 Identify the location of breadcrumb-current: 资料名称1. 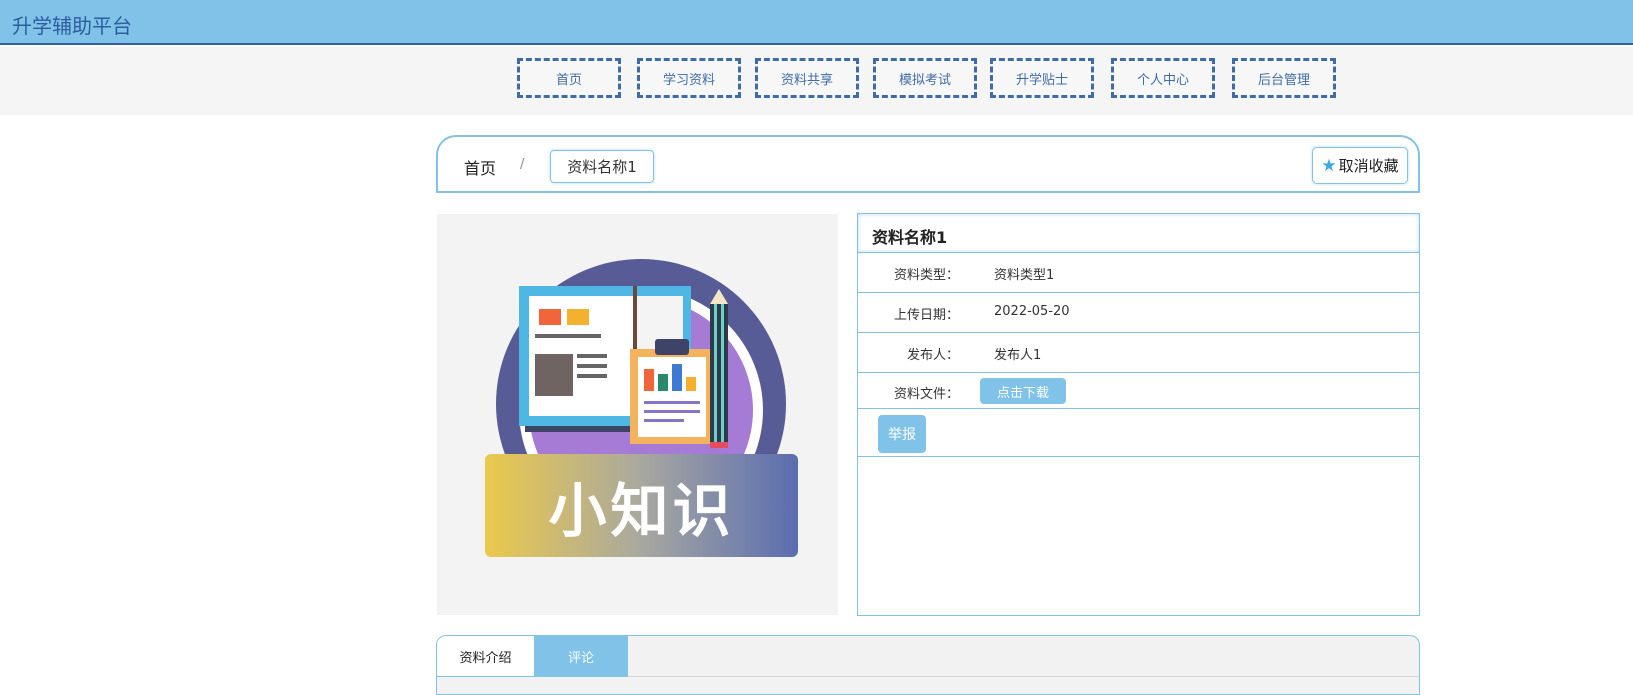
(602, 166).